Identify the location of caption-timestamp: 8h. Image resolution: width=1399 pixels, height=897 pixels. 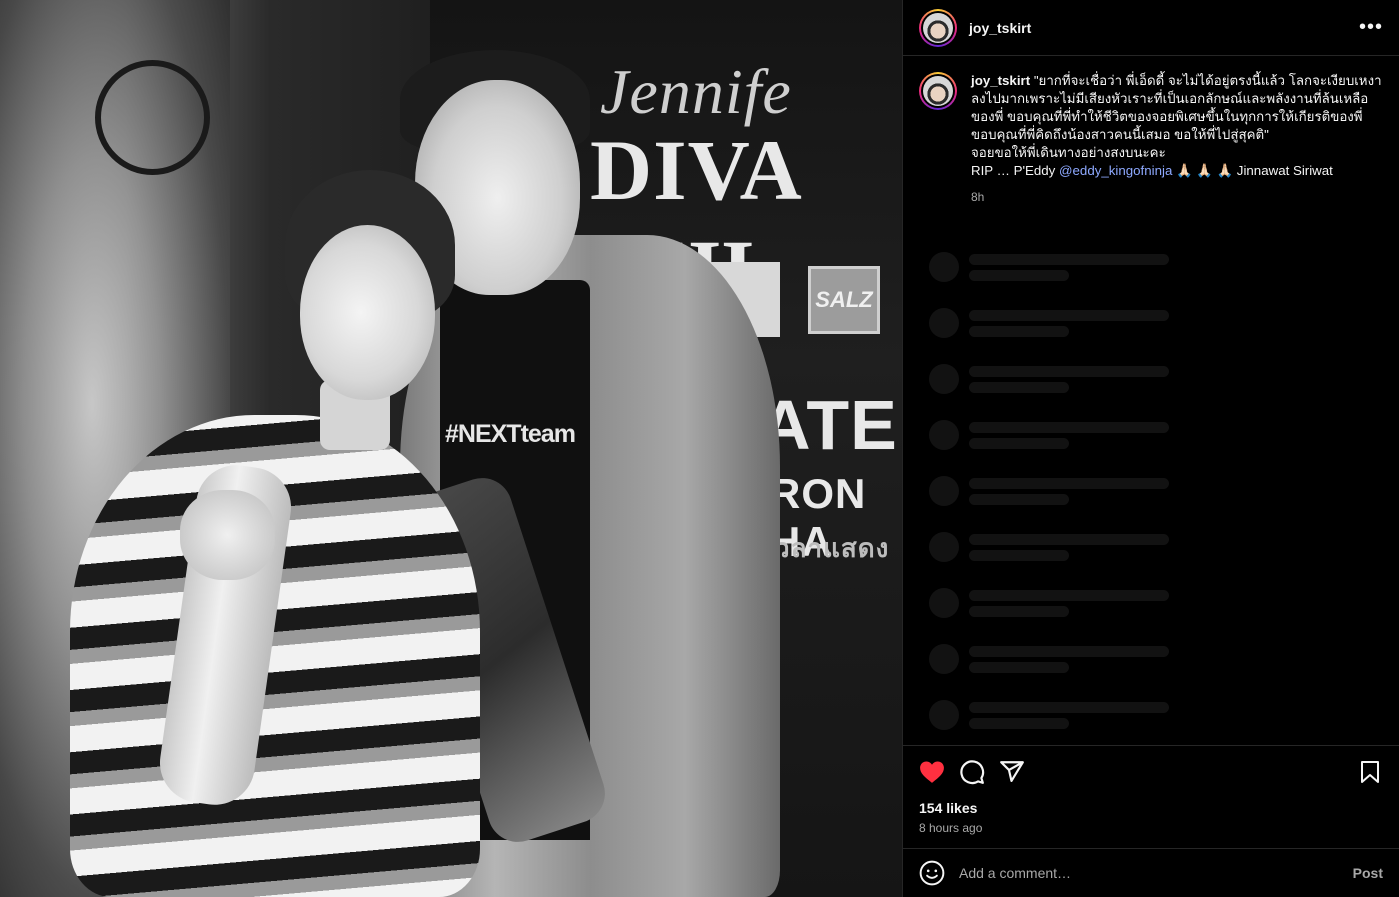
(1177, 197).